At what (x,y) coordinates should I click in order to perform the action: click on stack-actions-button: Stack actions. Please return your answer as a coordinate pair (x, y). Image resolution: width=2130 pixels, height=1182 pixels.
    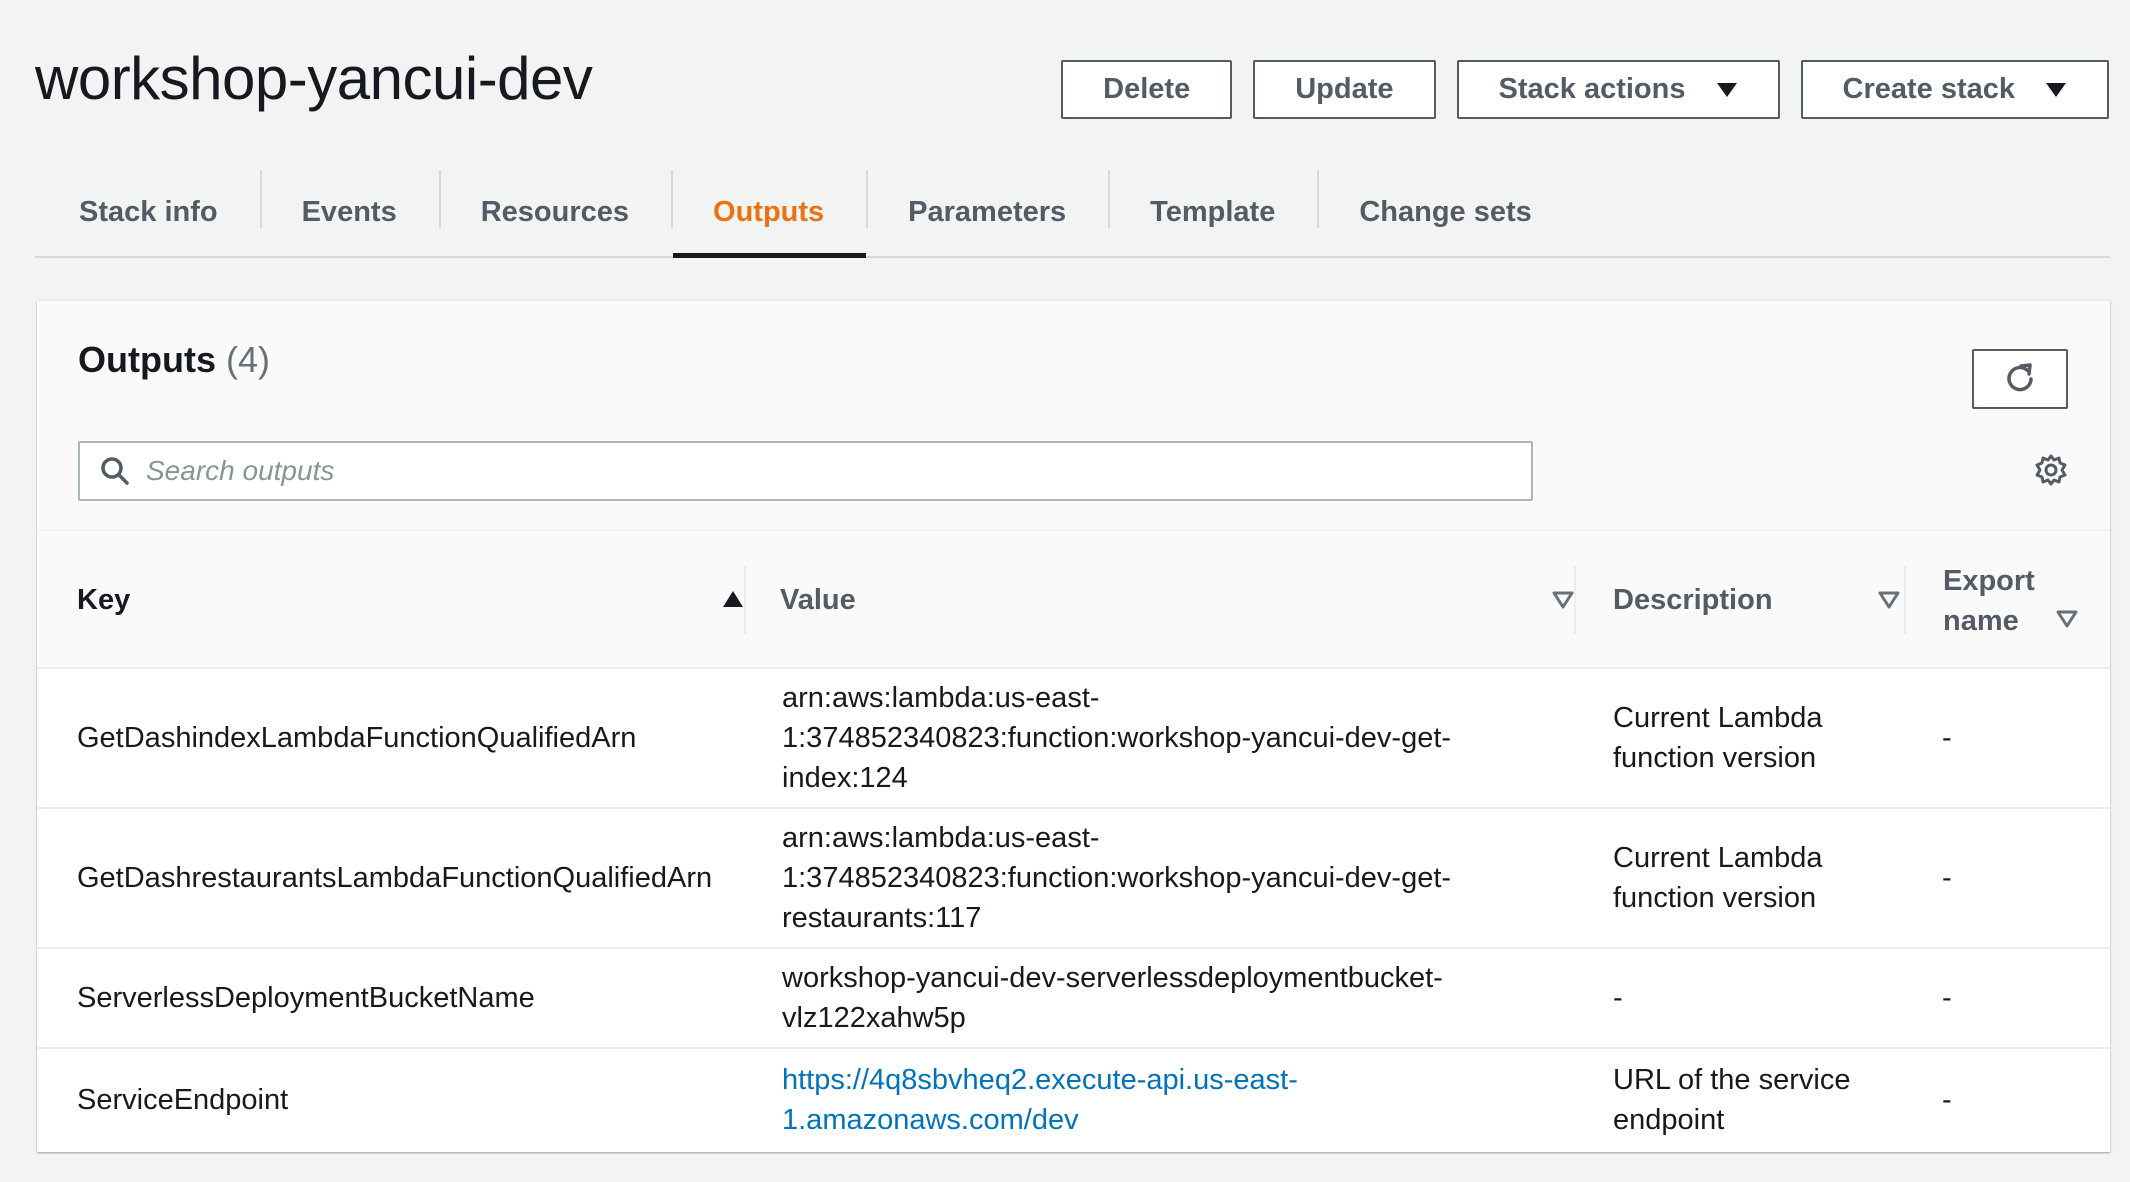
    Looking at the image, I should click on (1618, 89).